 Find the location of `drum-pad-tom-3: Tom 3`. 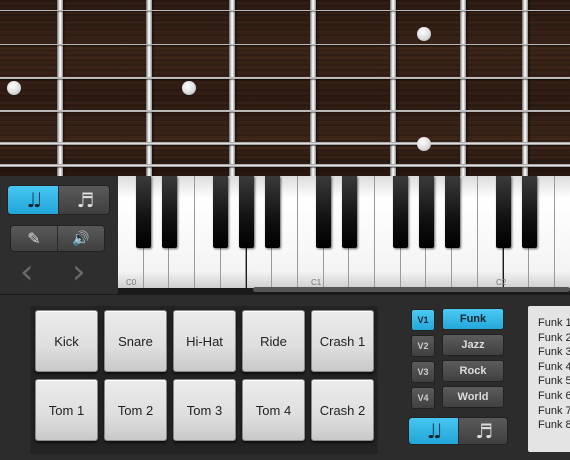

drum-pad-tom-3: Tom 3 is located at coordinates (204, 410).